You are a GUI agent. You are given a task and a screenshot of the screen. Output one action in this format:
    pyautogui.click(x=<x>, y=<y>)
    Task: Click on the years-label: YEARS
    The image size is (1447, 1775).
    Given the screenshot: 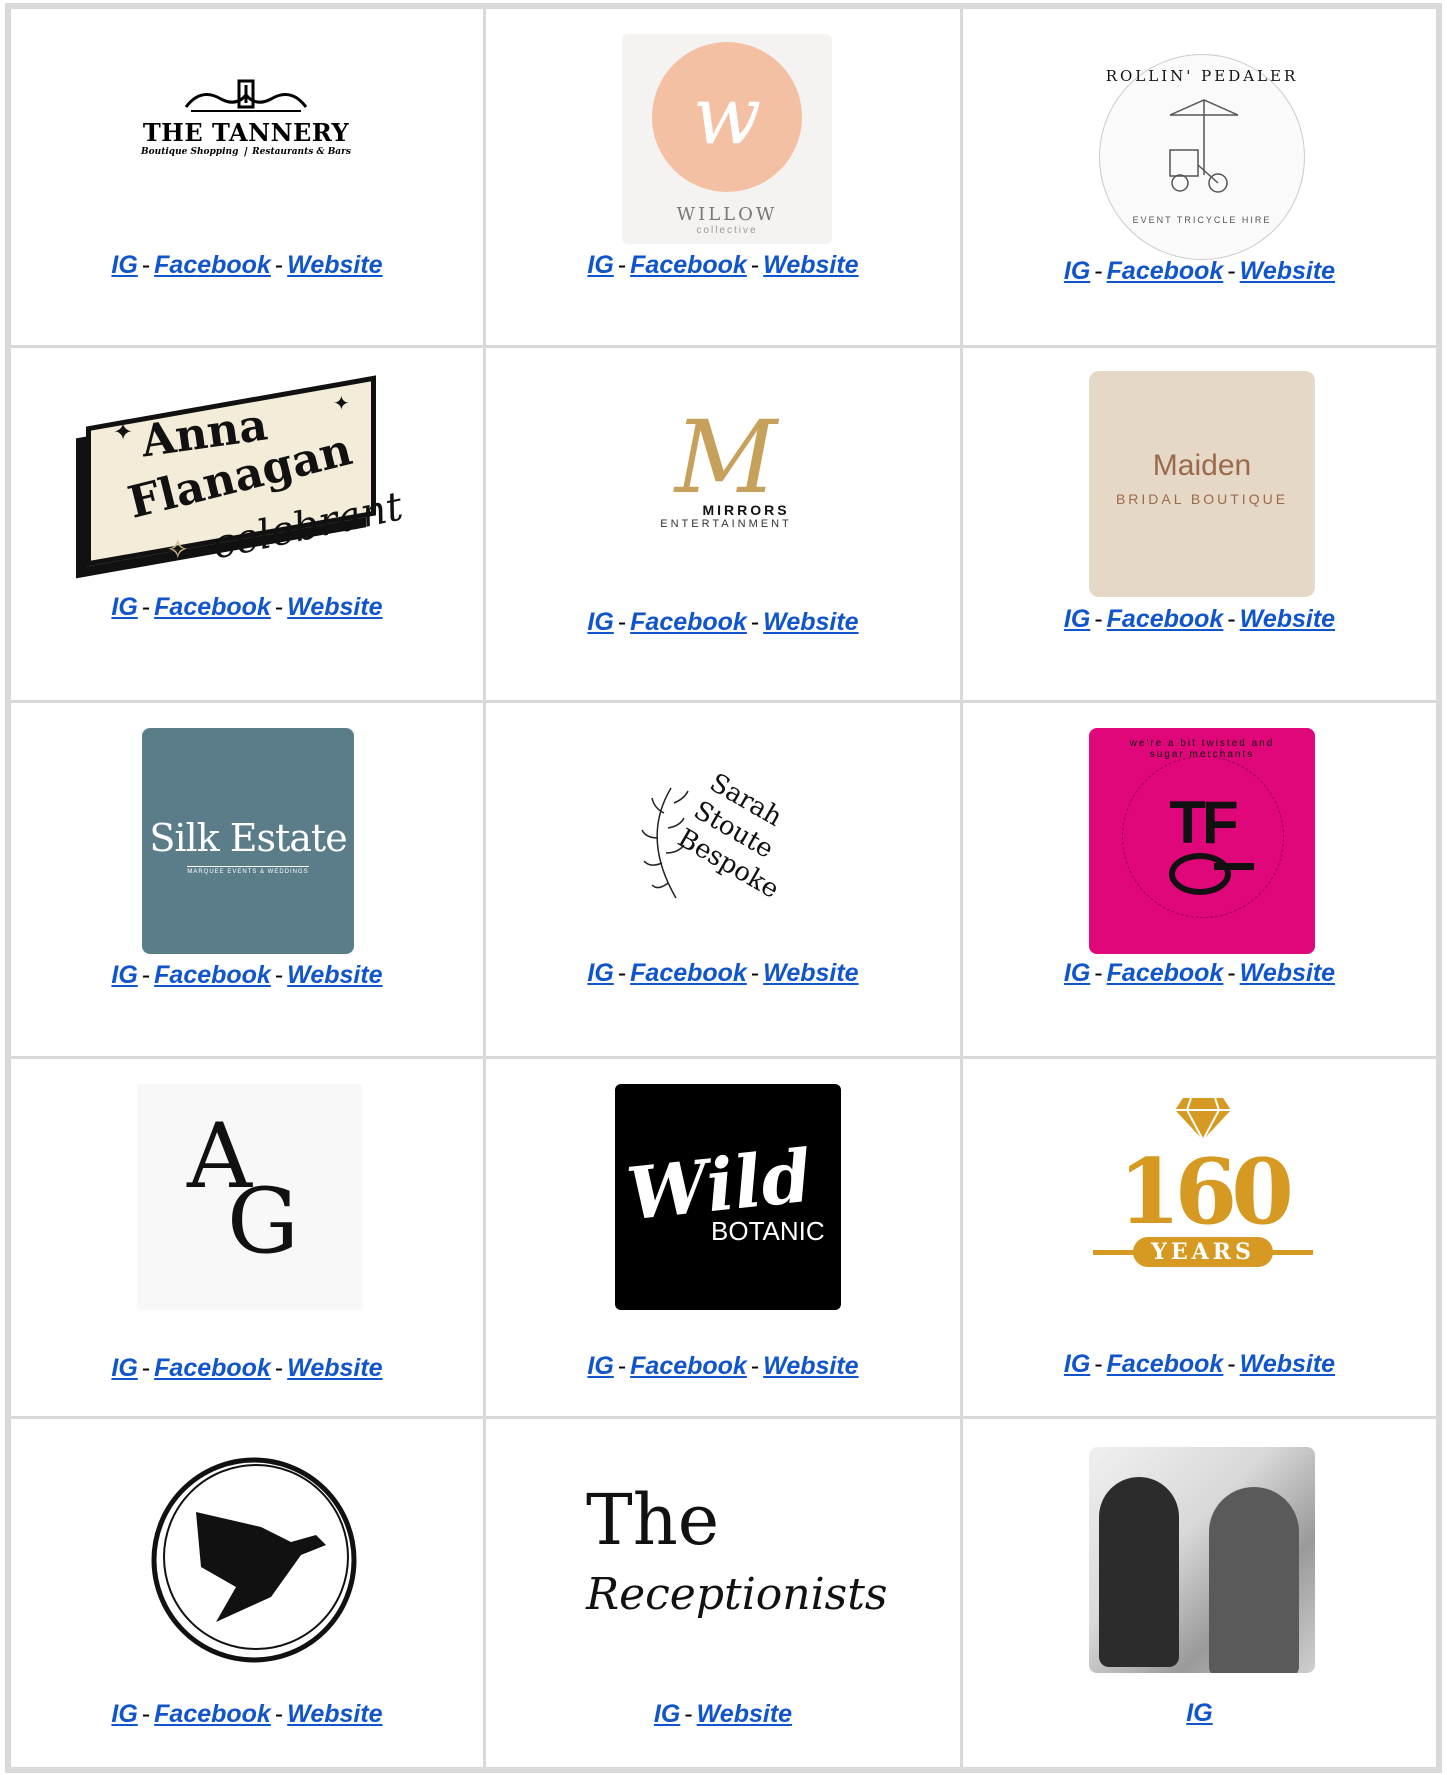 What is the action you would take?
    pyautogui.click(x=1203, y=1252)
    